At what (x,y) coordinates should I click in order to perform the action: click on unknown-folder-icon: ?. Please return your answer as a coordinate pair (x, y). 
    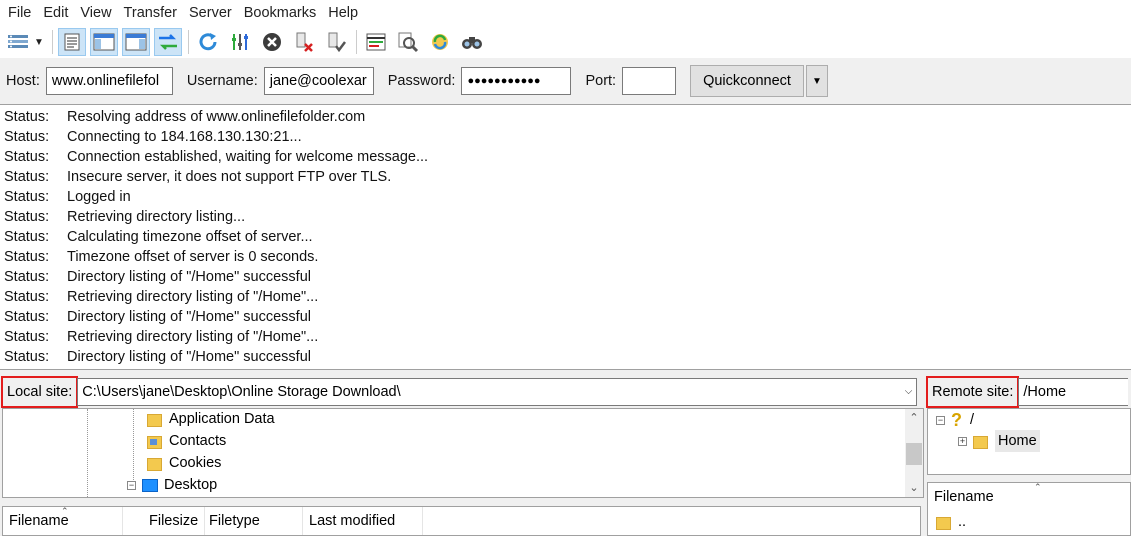
    Looking at the image, I should click on (956, 420).